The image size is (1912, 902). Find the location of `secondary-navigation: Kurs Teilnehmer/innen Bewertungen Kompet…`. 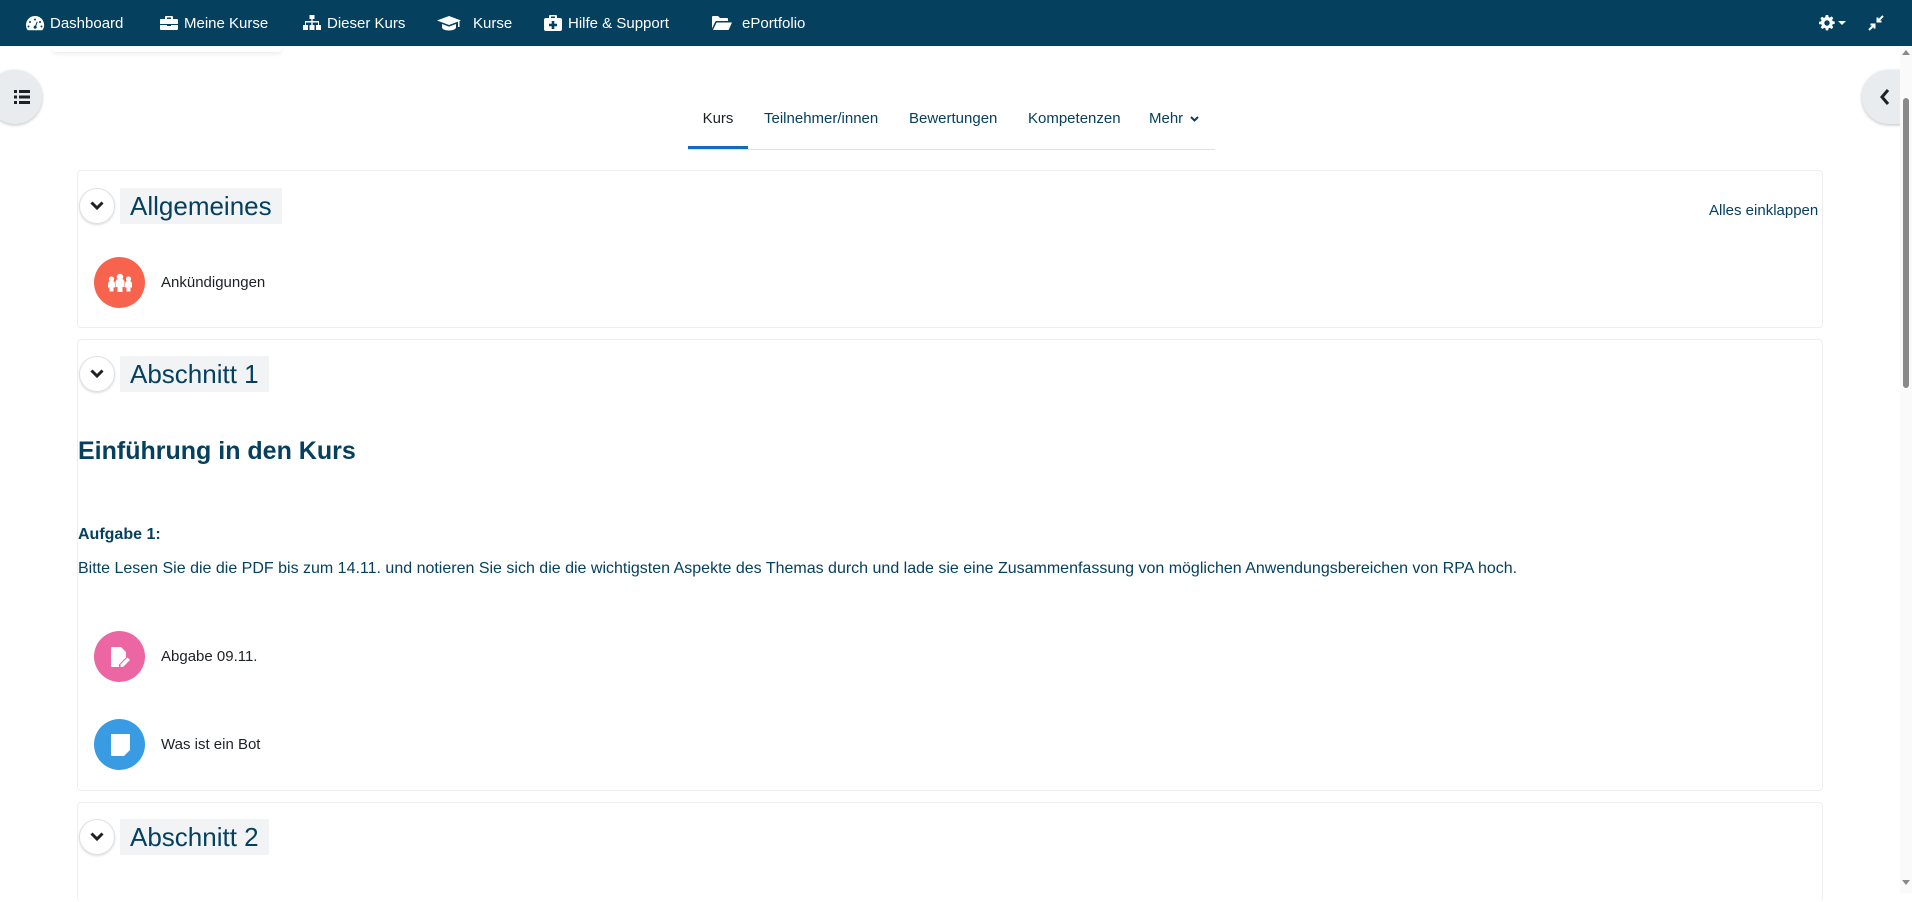

secondary-navigation: Kurs Teilnehmer/innen Bewertungen Kompet… is located at coordinates (951, 123).